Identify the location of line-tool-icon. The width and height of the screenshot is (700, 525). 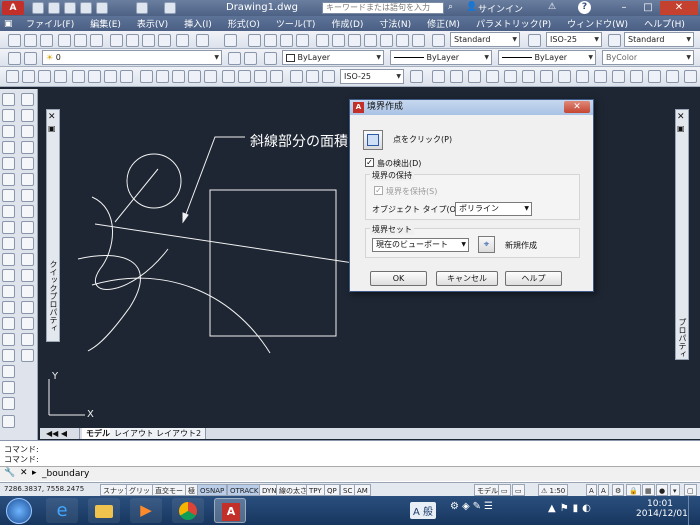
(8, 99).